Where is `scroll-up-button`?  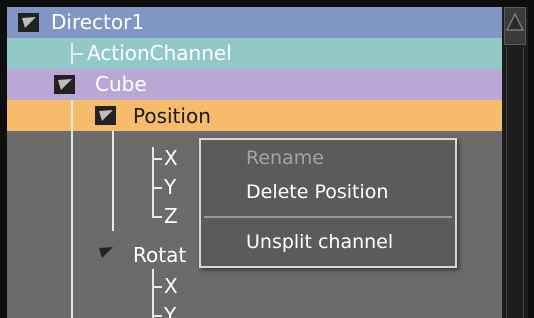
scroll-up-button is located at coordinates (515, 26).